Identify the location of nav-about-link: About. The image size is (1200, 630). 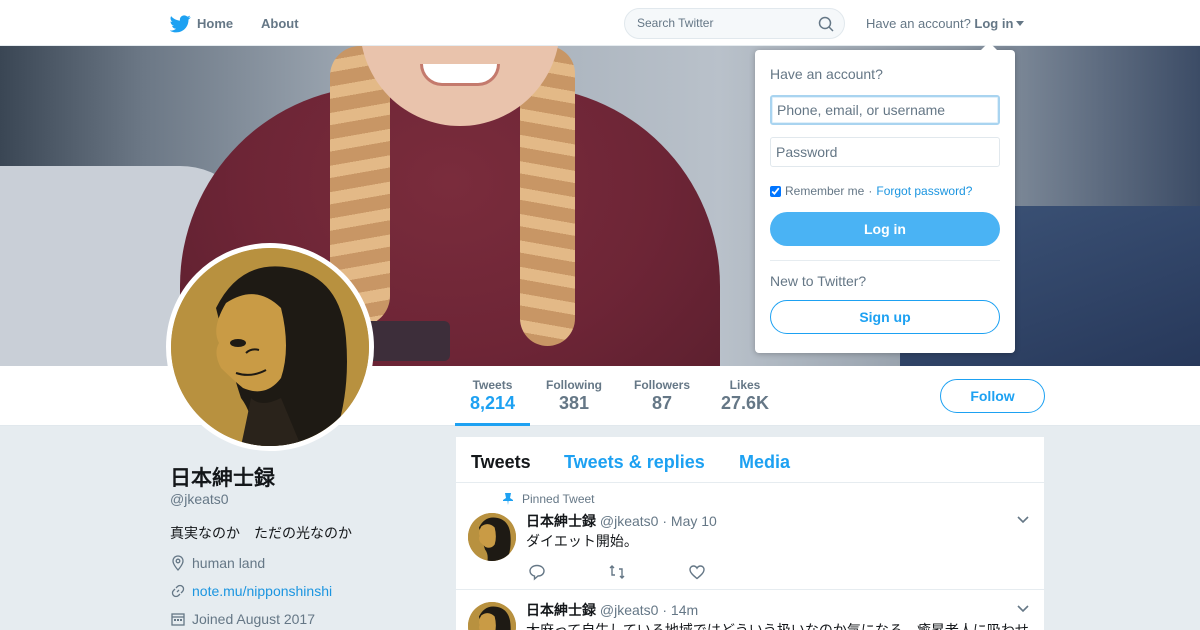
(280, 23).